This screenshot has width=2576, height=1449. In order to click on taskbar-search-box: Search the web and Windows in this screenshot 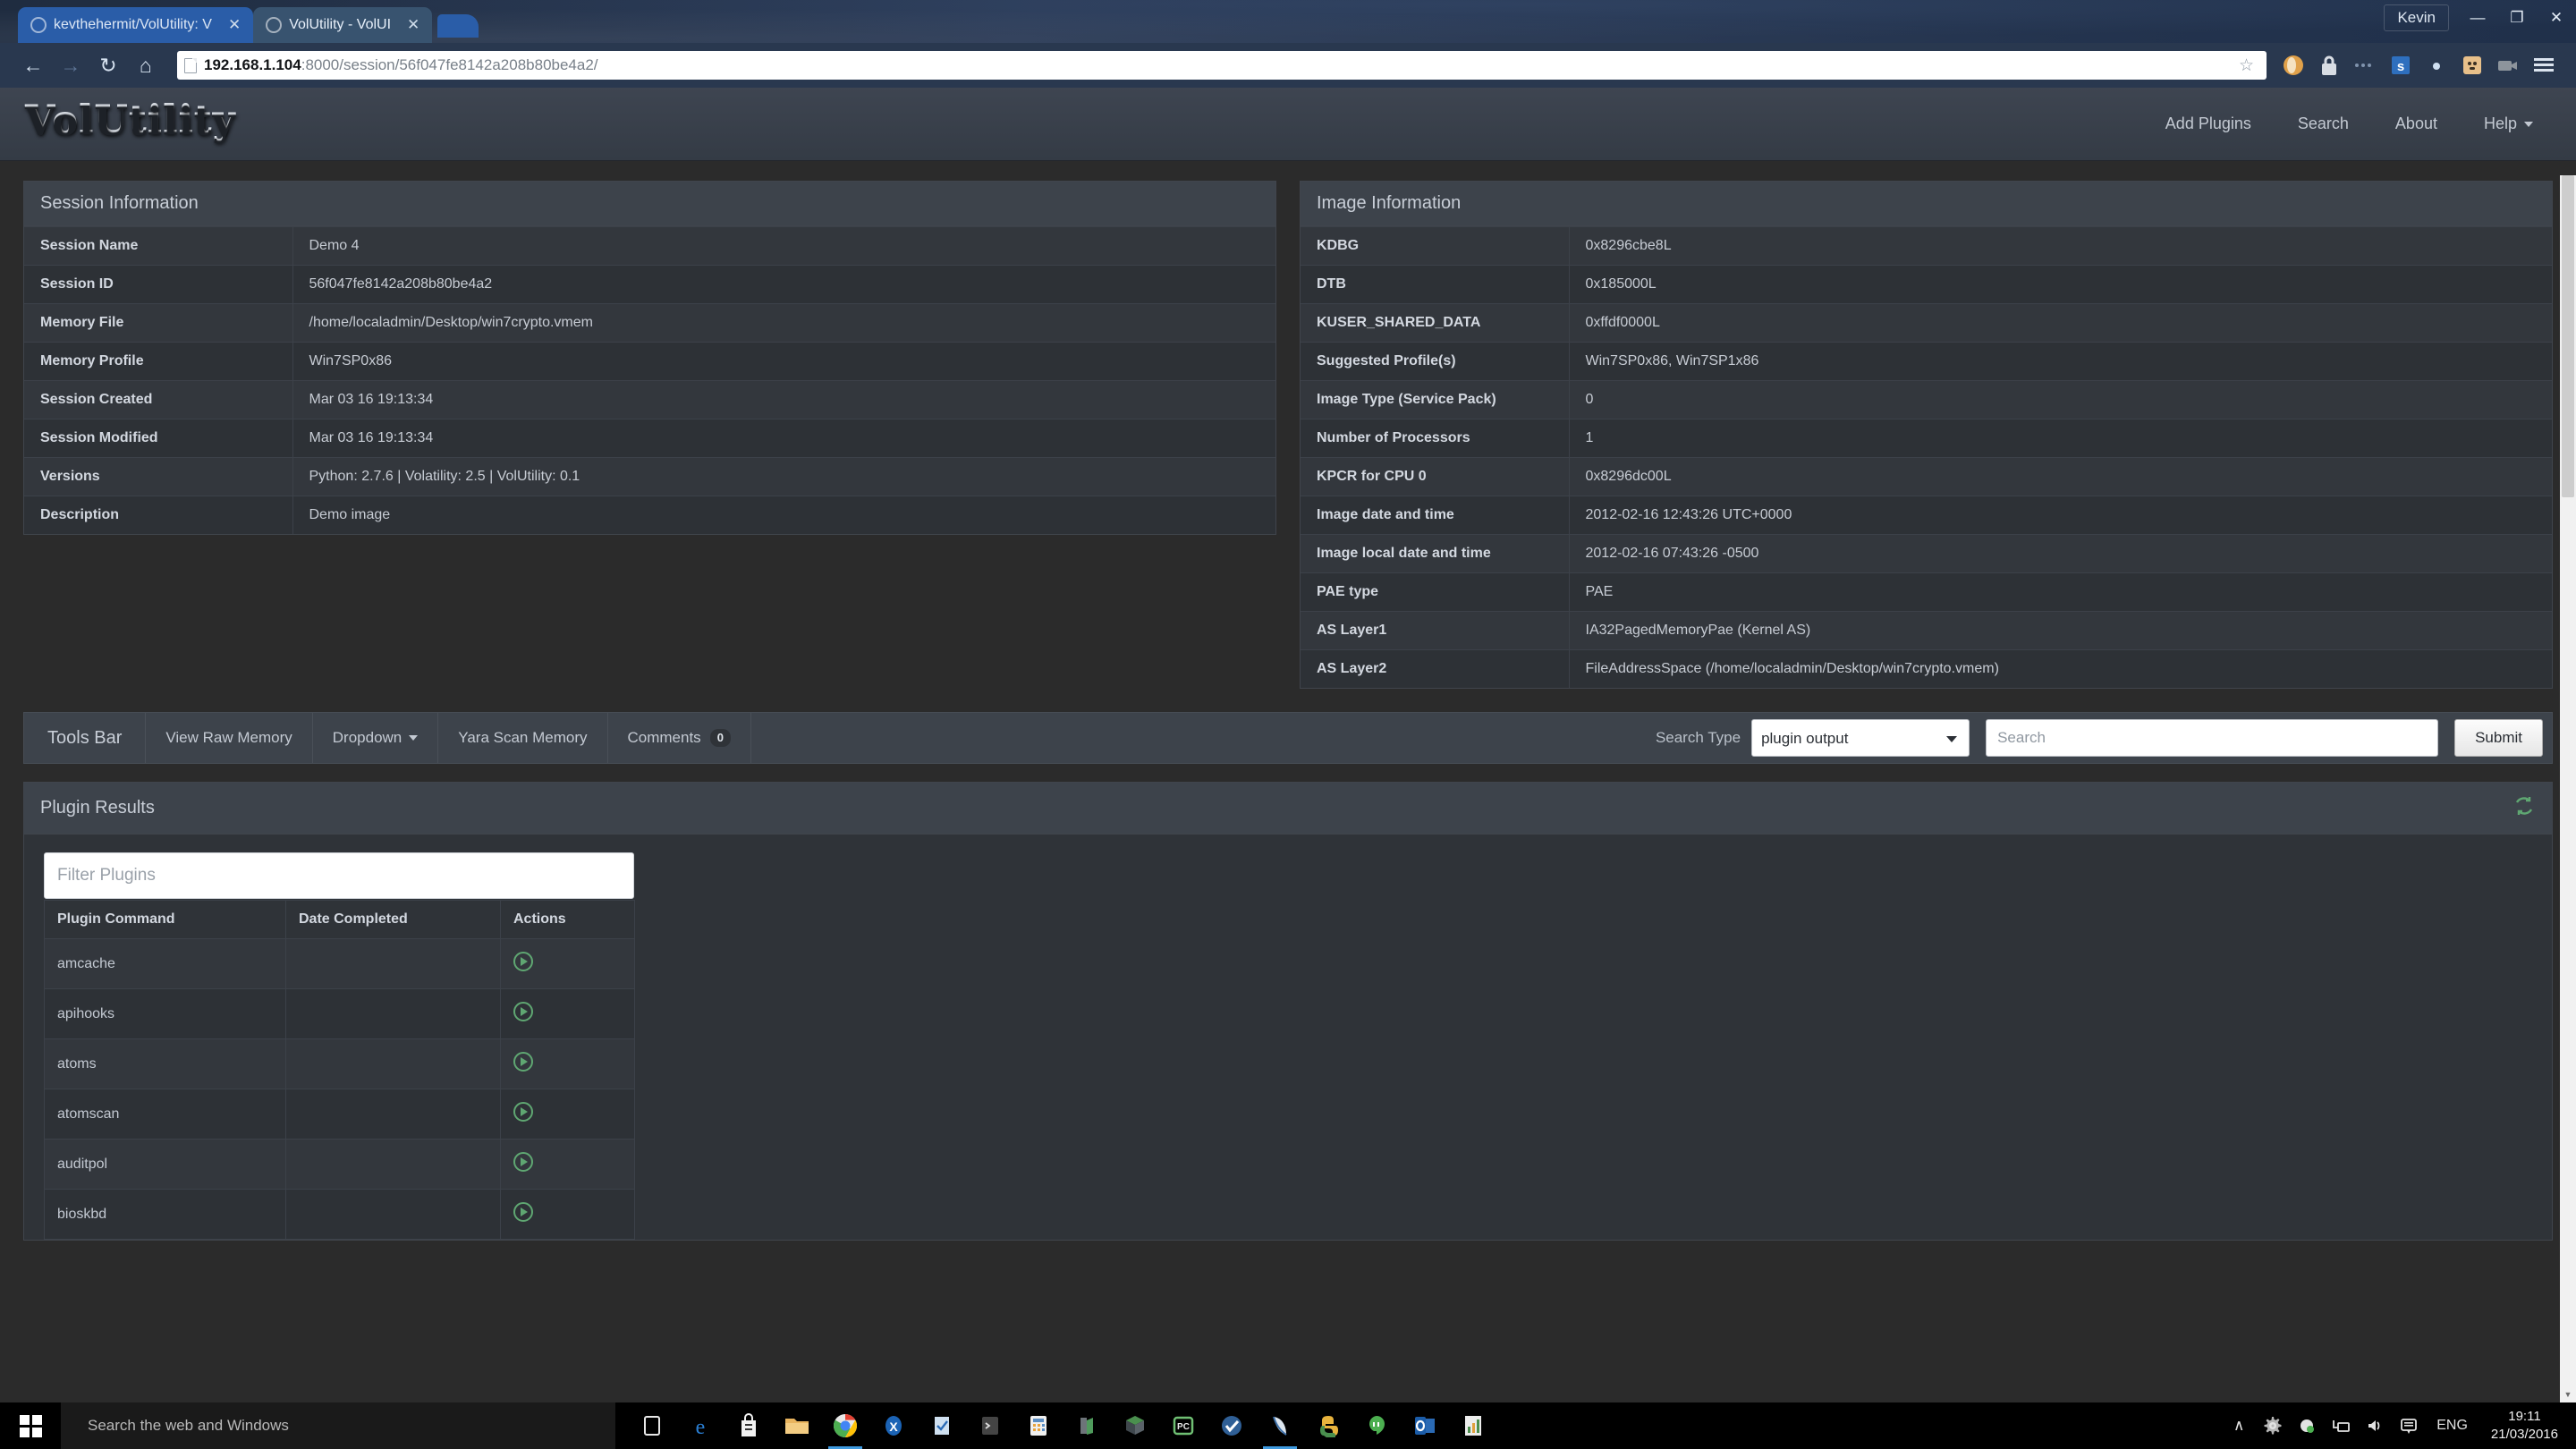, I will do `click(338, 1425)`.